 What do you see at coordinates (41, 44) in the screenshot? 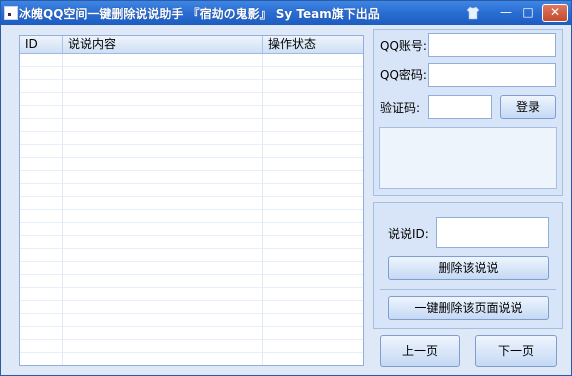
I see `column-header-id: ID` at bounding box center [41, 44].